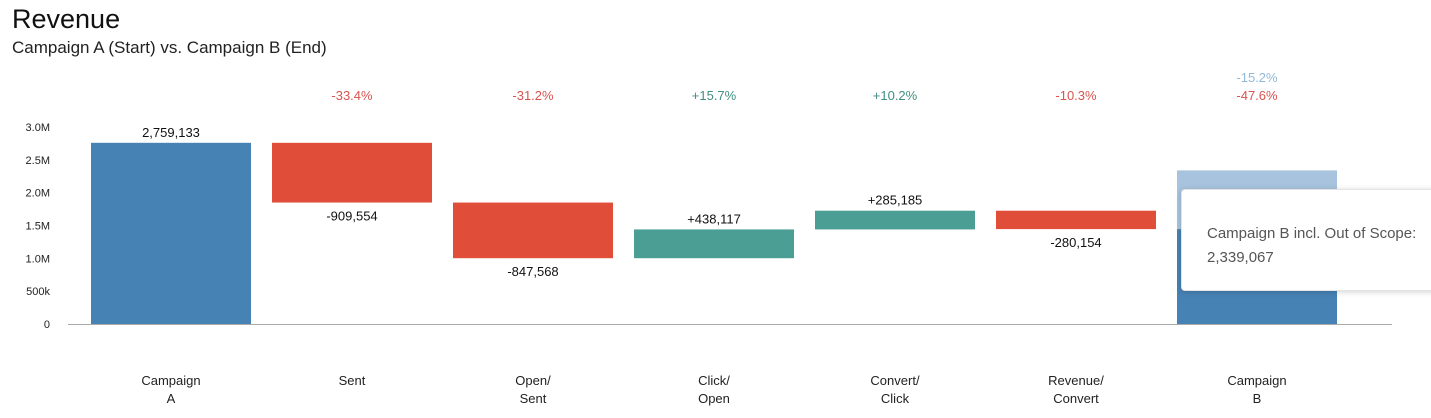  Describe the element at coordinates (532, 271) in the screenshot. I see `bar-value-label: -847,568` at that location.